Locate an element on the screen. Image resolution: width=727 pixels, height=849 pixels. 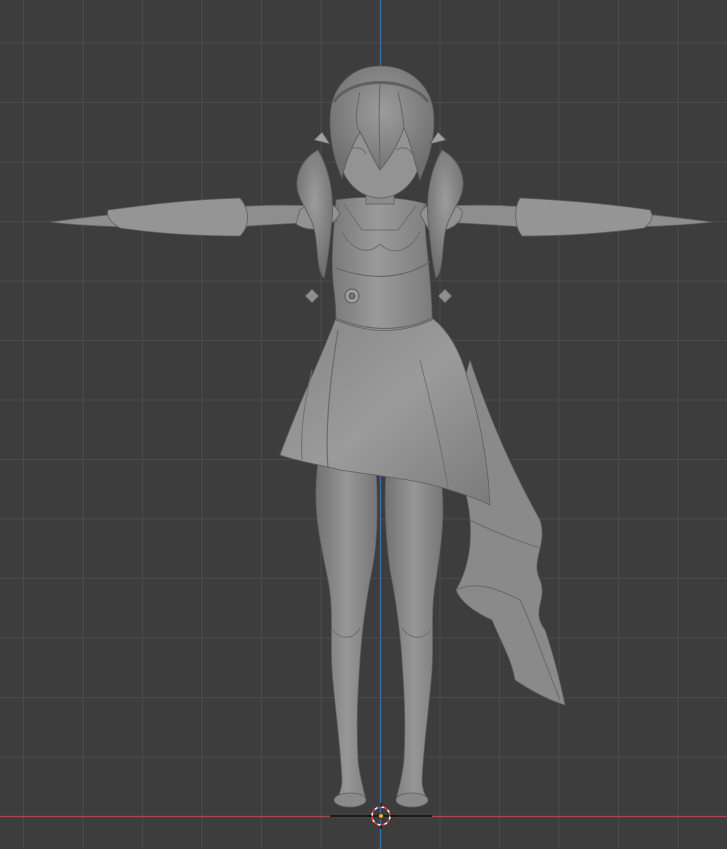
torso is located at coordinates (382, 263).